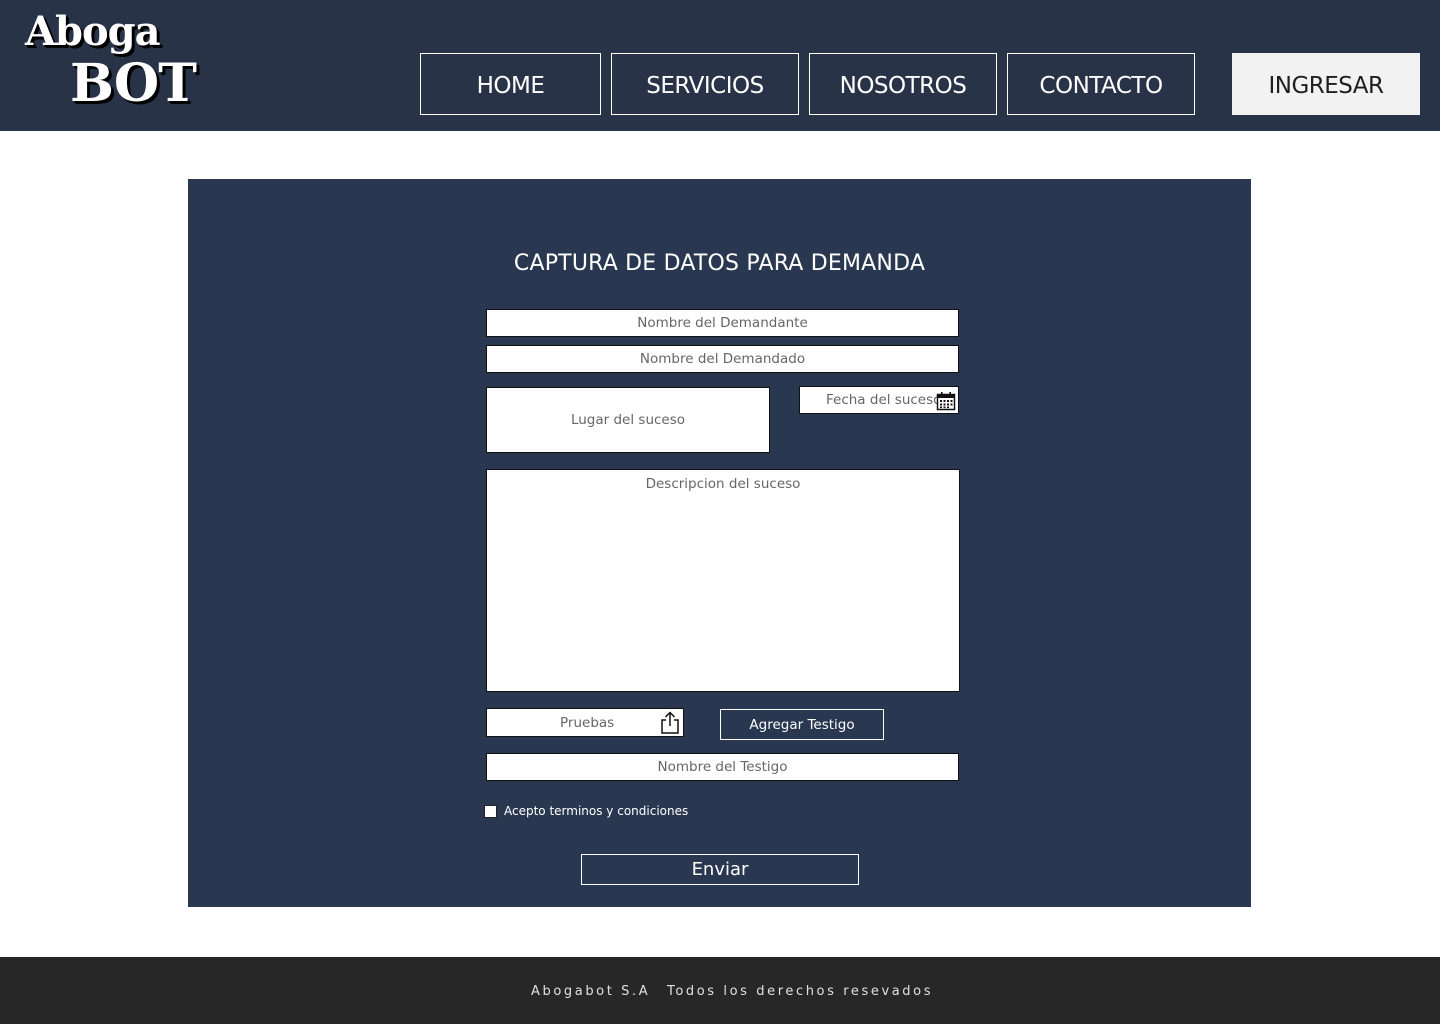 The image size is (1440, 1024). What do you see at coordinates (1326, 84) in the screenshot?
I see `login-button: INGRESAR` at bounding box center [1326, 84].